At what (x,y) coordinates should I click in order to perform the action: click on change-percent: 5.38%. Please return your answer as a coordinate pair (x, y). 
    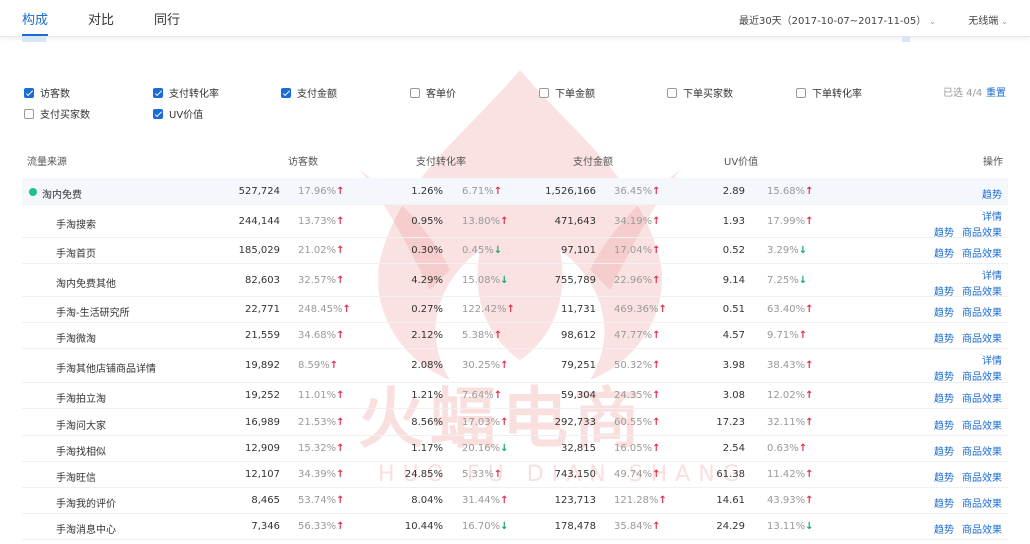
    Looking at the image, I should click on (478, 335).